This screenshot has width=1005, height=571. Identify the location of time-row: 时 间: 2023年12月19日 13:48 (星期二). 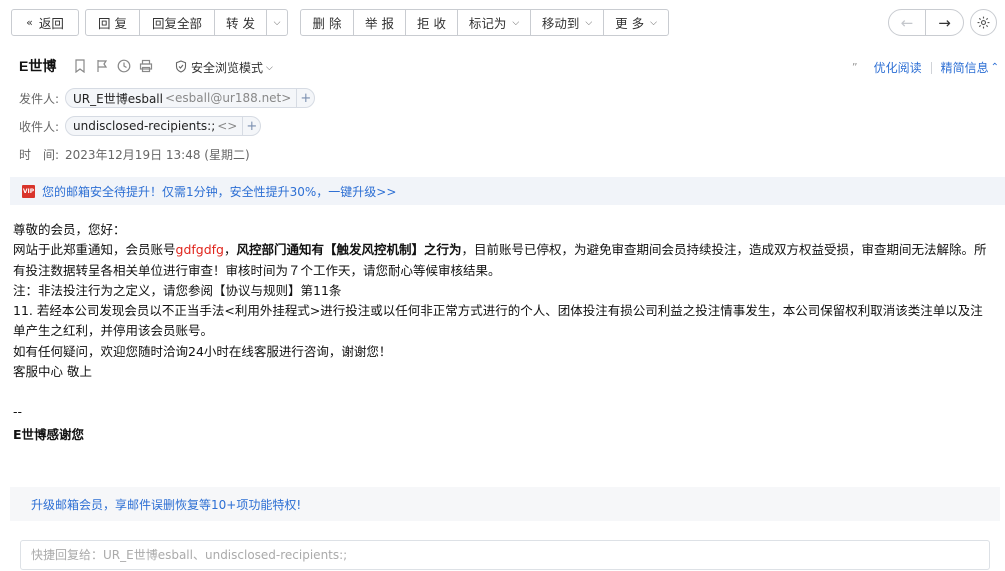
(134, 154).